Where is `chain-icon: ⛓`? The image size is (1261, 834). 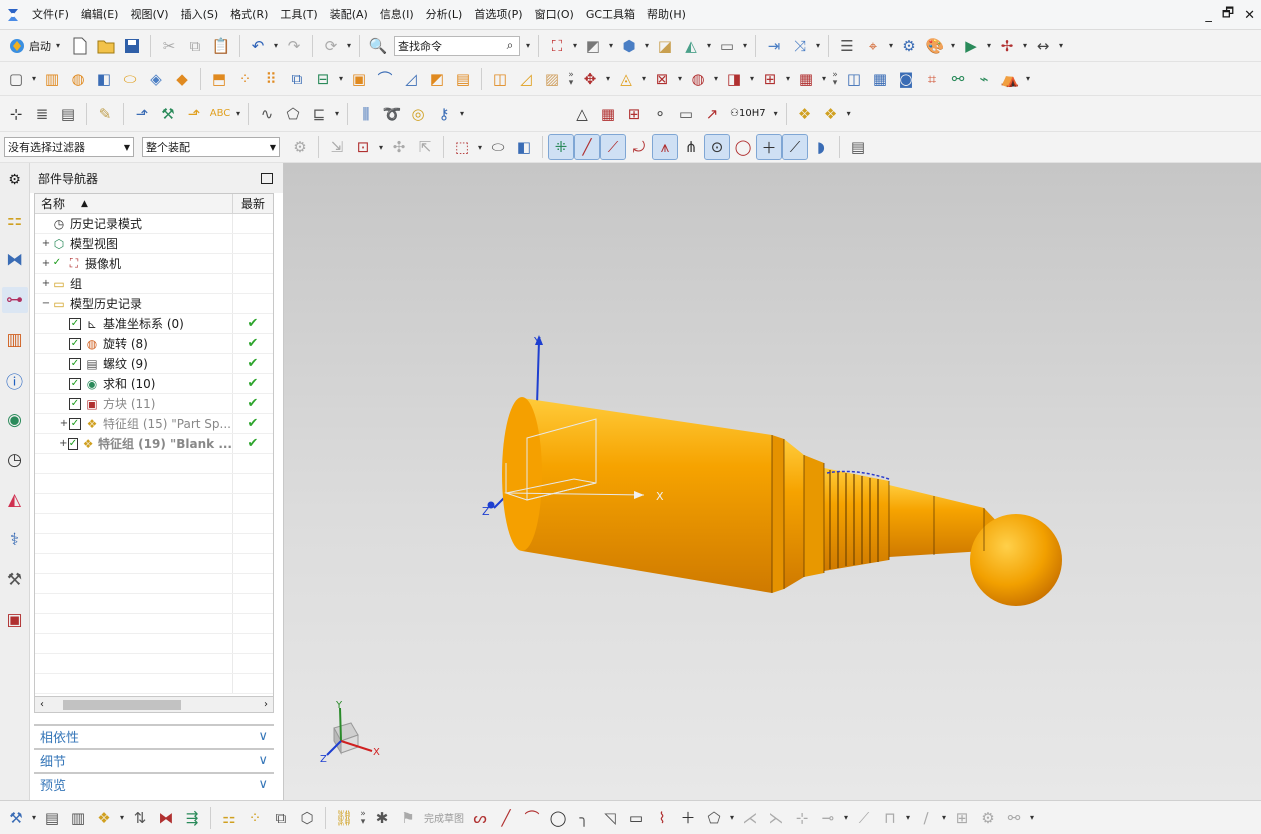
chain-icon: ⛓ is located at coordinates (344, 818).